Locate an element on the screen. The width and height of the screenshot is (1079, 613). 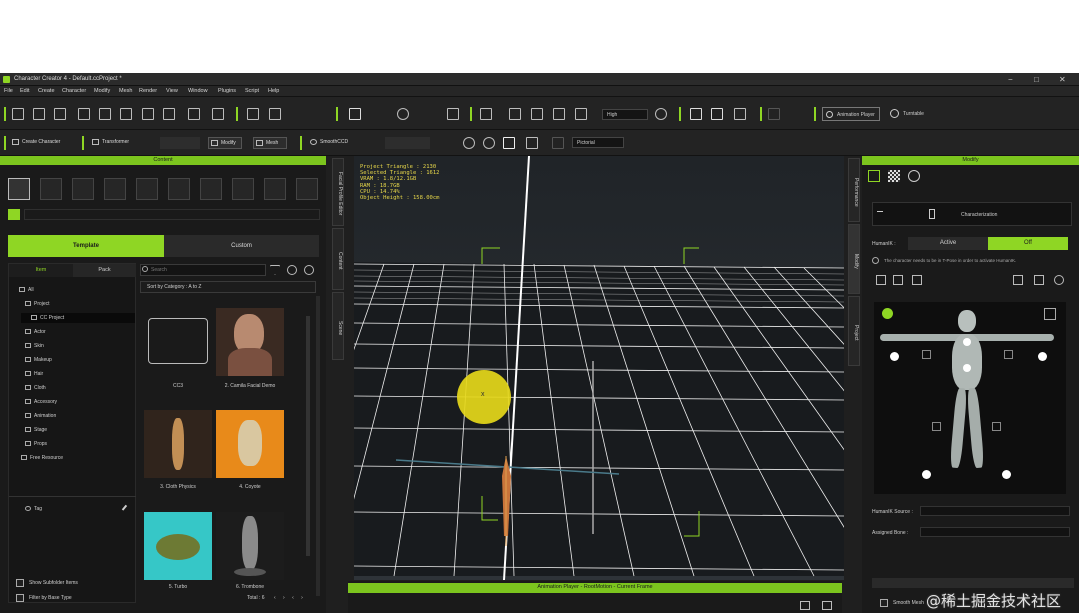
menu-modify: Modify is located at coordinates (102, 91).